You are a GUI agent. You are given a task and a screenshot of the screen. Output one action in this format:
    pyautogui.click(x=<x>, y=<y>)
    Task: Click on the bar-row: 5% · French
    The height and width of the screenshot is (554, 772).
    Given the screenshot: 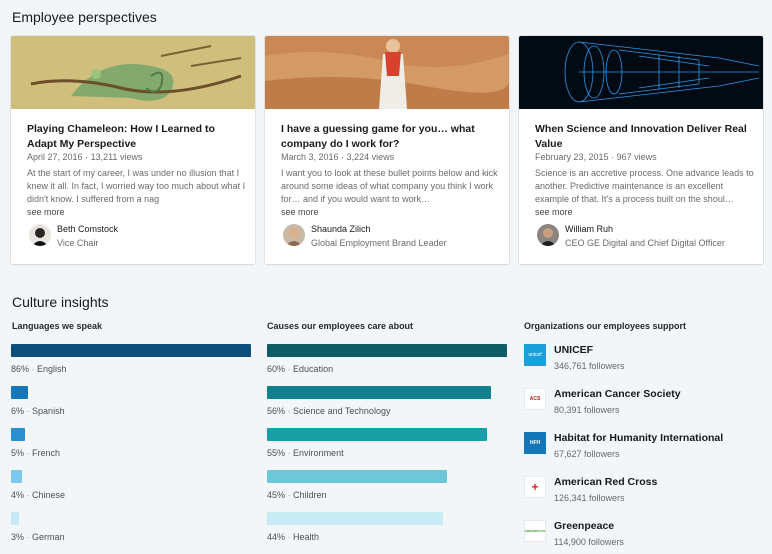 What is the action you would take?
    pyautogui.click(x=131, y=446)
    